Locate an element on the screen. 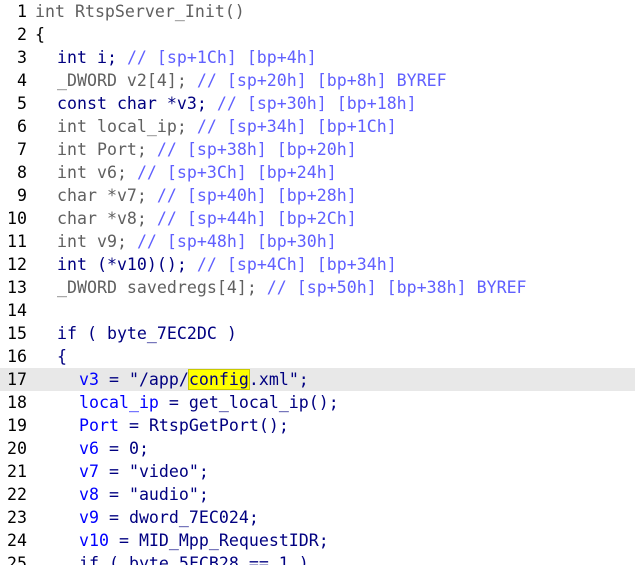 This screenshot has height=565, width=635. code-line: 22 v8 = "audio"; is located at coordinates (317, 494).